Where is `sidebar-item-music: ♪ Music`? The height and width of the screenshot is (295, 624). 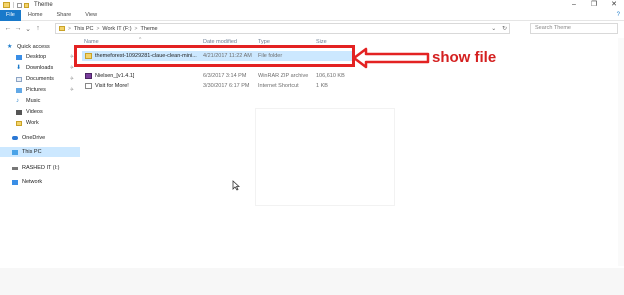
sidebar-item-music: ♪ Music is located at coordinates (40, 101).